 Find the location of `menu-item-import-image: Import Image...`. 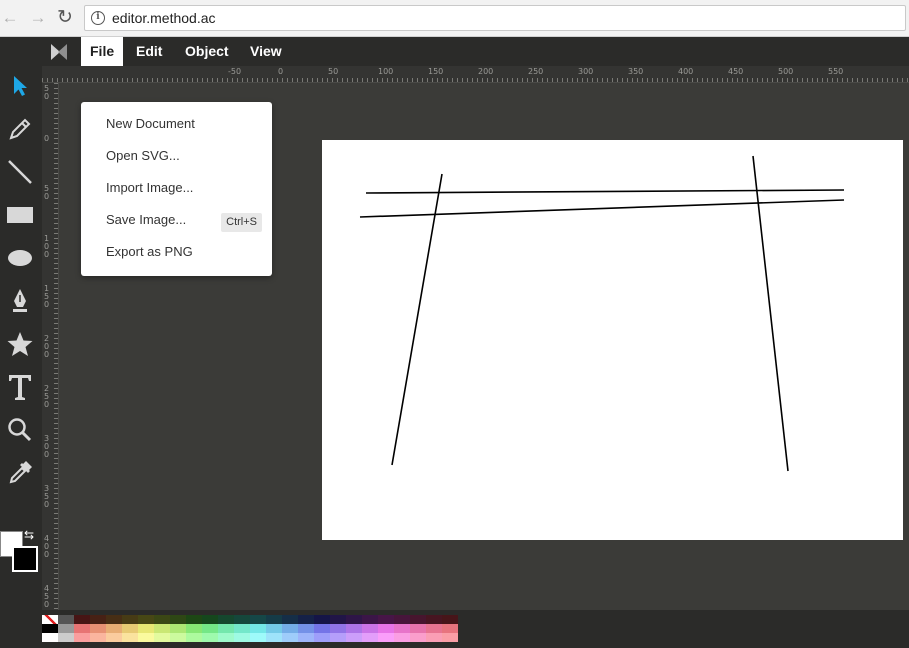

menu-item-import-image: Import Image... is located at coordinates (176, 188).